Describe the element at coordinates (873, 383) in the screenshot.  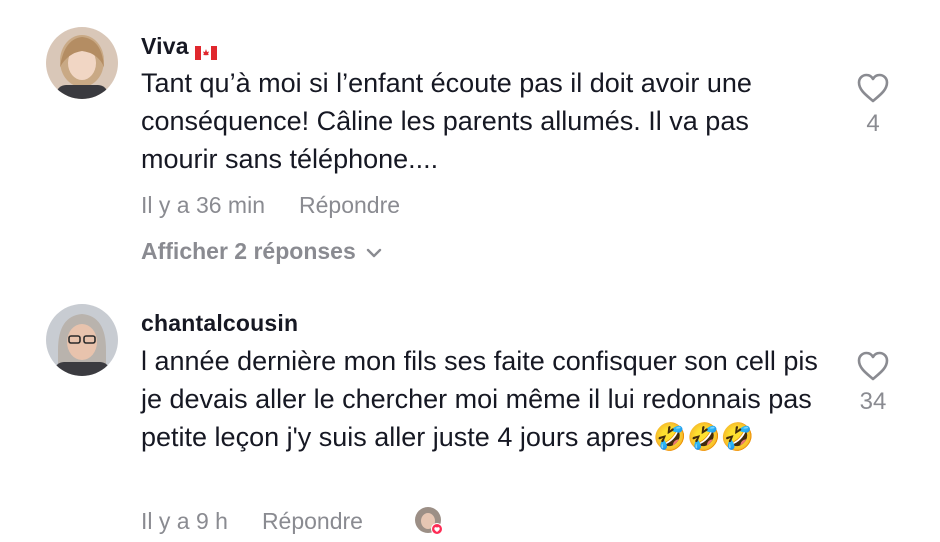
I see `like-button: 34` at that location.